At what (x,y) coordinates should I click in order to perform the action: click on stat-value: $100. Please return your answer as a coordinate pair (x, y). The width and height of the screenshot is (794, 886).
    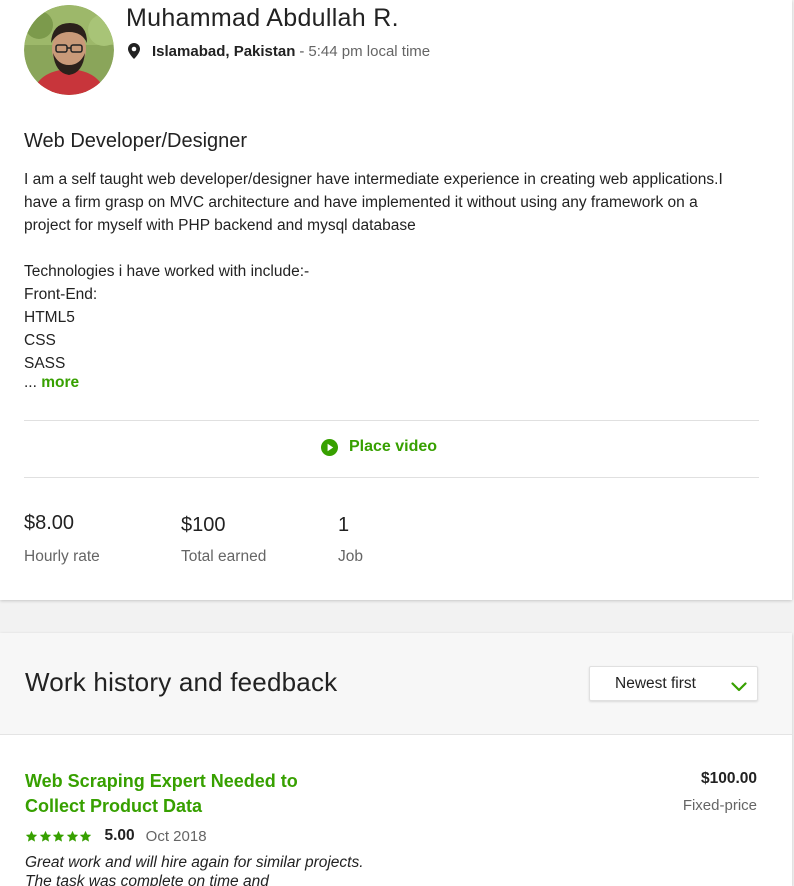
    Looking at the image, I should click on (203, 525).